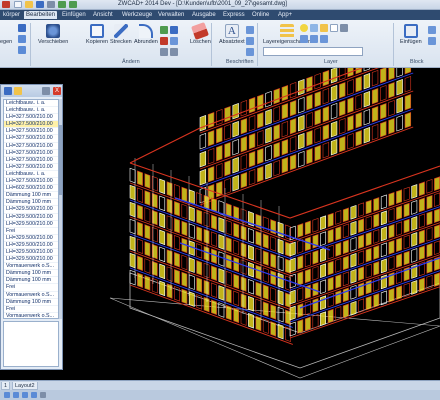  Describe the element at coordinates (31, 189) in the screenshot. I see `palette-row: LH=602.500/210.00` at that location.